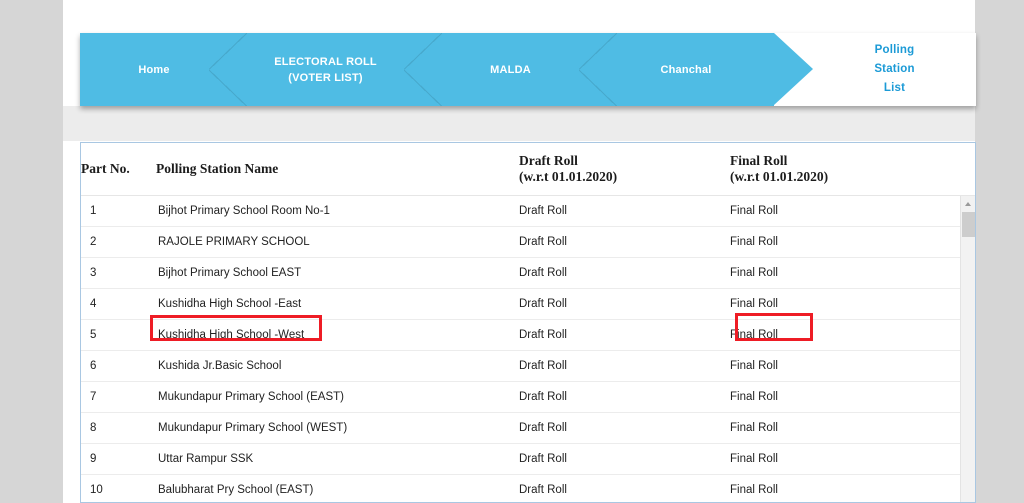 This screenshot has width=1024, height=503. Describe the element at coordinates (118, 335) in the screenshot. I see `cell-part-no: 5` at that location.